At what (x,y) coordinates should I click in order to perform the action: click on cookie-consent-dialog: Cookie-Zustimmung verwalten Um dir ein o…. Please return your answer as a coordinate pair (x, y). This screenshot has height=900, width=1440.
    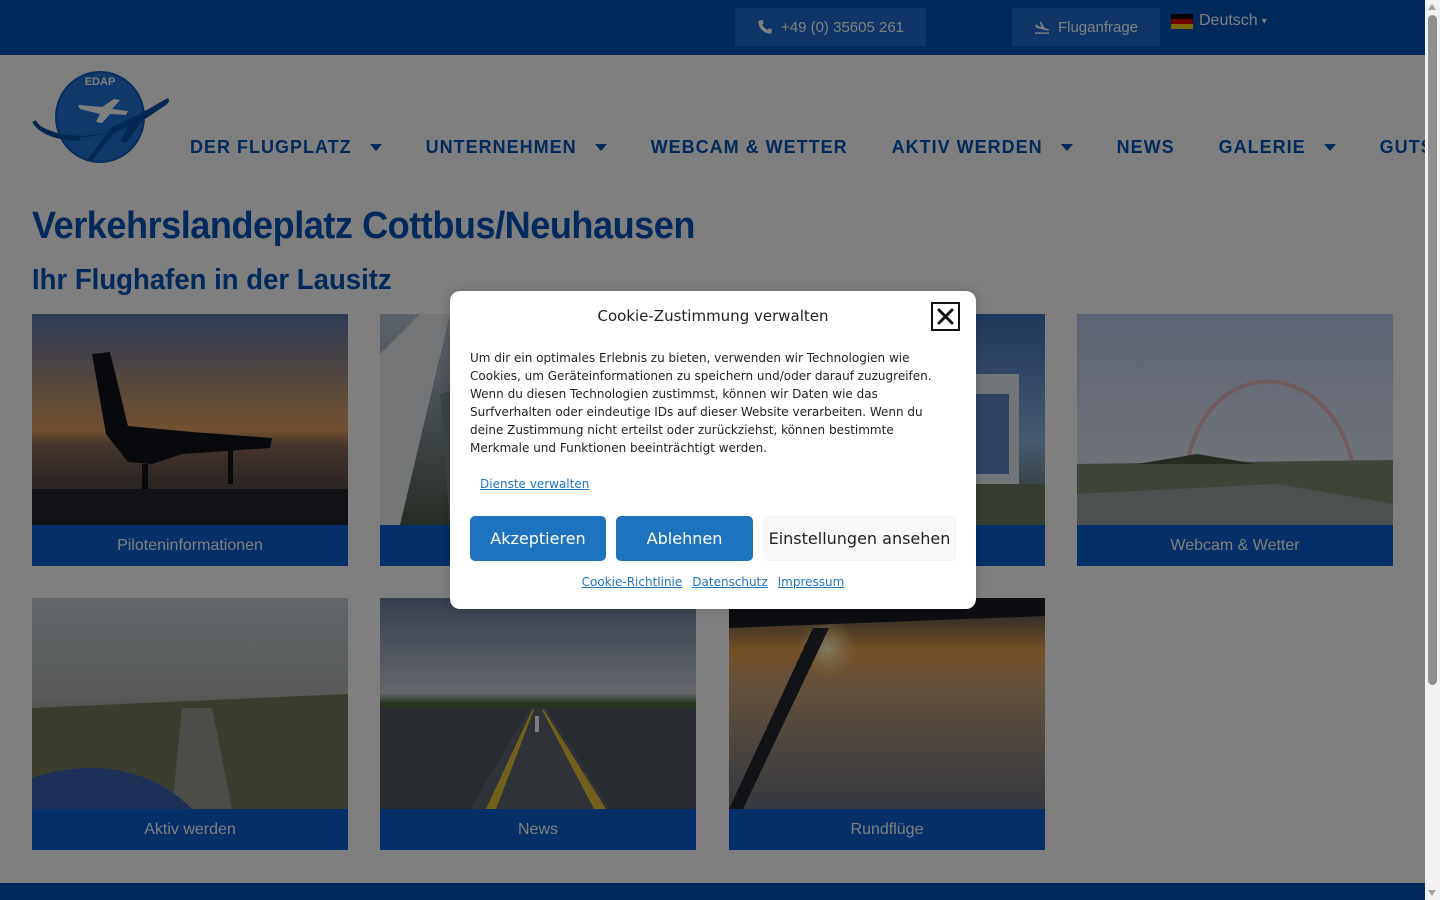
    Looking at the image, I should click on (713, 450).